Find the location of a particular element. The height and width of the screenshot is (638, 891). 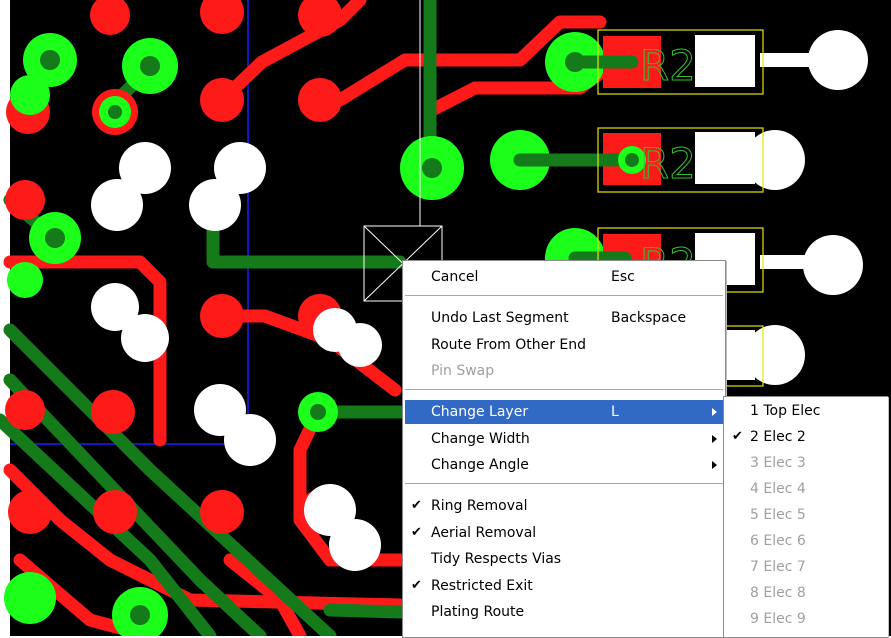

layer-item-1-top-elec: 1 Top Elec is located at coordinates (806, 411).